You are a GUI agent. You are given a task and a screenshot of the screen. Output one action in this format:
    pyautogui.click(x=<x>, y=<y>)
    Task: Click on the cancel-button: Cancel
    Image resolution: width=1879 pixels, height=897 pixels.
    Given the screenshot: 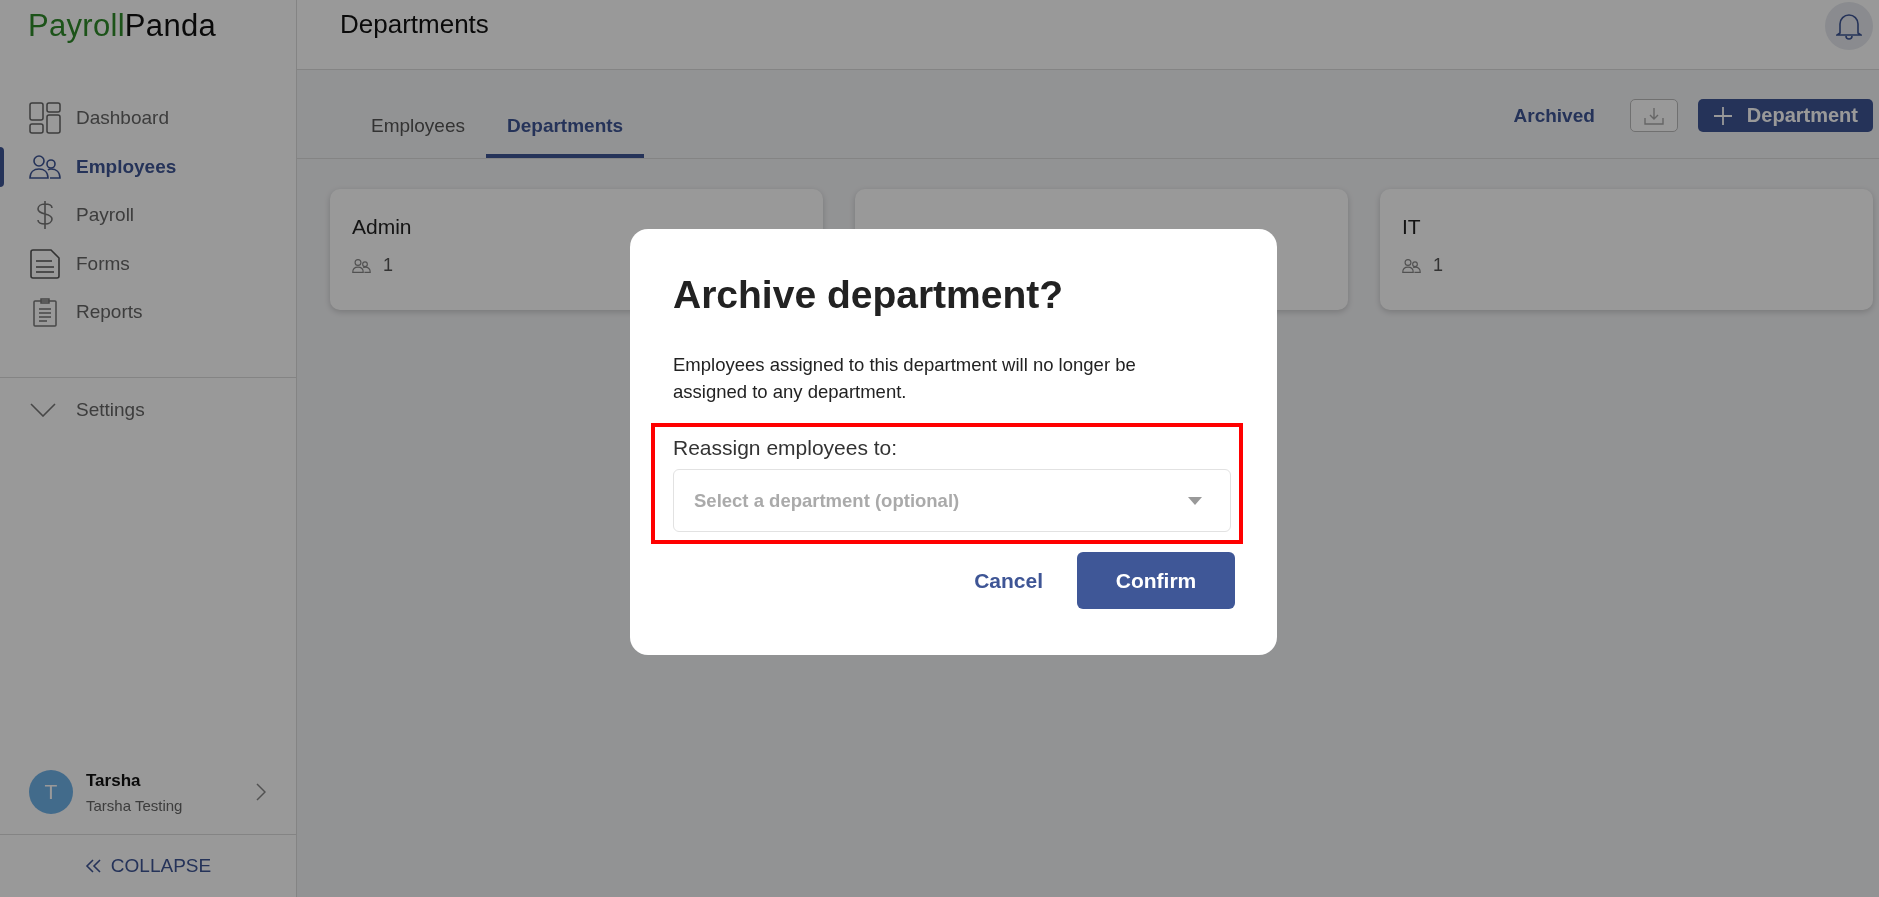 What is the action you would take?
    pyautogui.click(x=1008, y=580)
    